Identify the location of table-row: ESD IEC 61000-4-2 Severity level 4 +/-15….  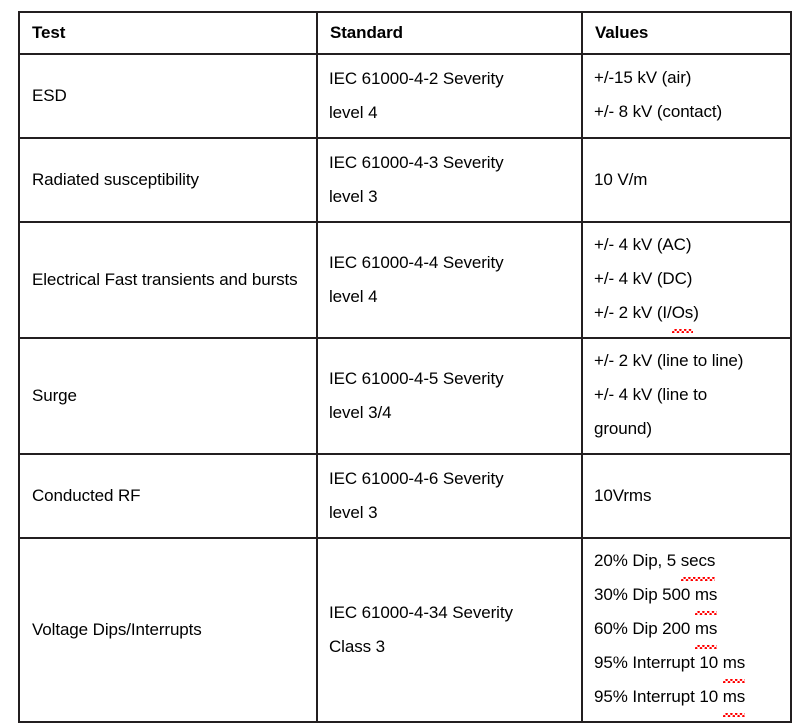
(405, 96).